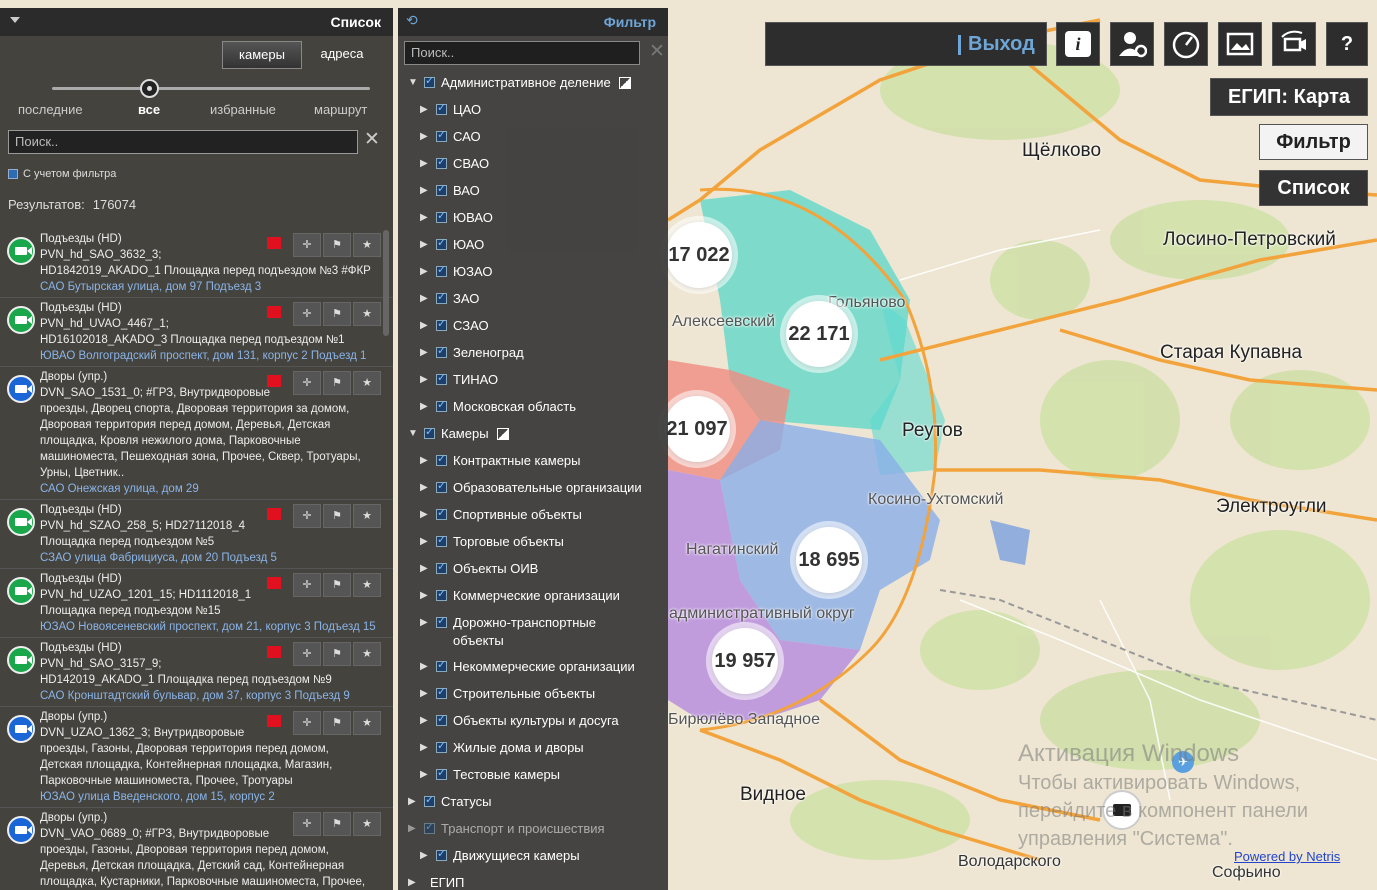  Describe the element at coordinates (449, 802) in the screenshot. I see `filter-tree-node: ▶ Статусы` at that location.